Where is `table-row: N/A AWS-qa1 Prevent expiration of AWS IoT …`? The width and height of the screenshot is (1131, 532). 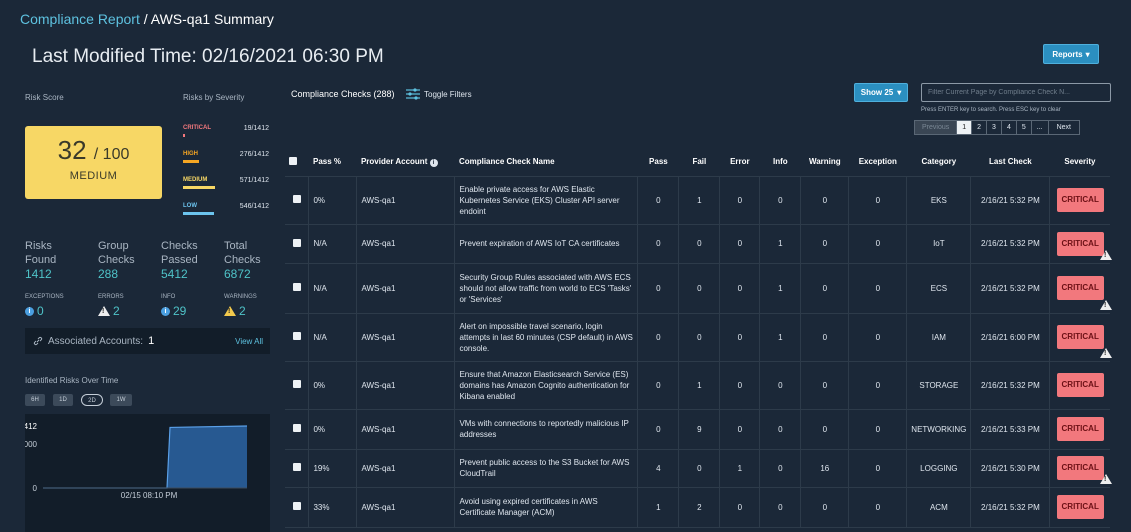
table-row: N/A AWS-qa1 Prevent expiration of AWS IoT … is located at coordinates (698, 244).